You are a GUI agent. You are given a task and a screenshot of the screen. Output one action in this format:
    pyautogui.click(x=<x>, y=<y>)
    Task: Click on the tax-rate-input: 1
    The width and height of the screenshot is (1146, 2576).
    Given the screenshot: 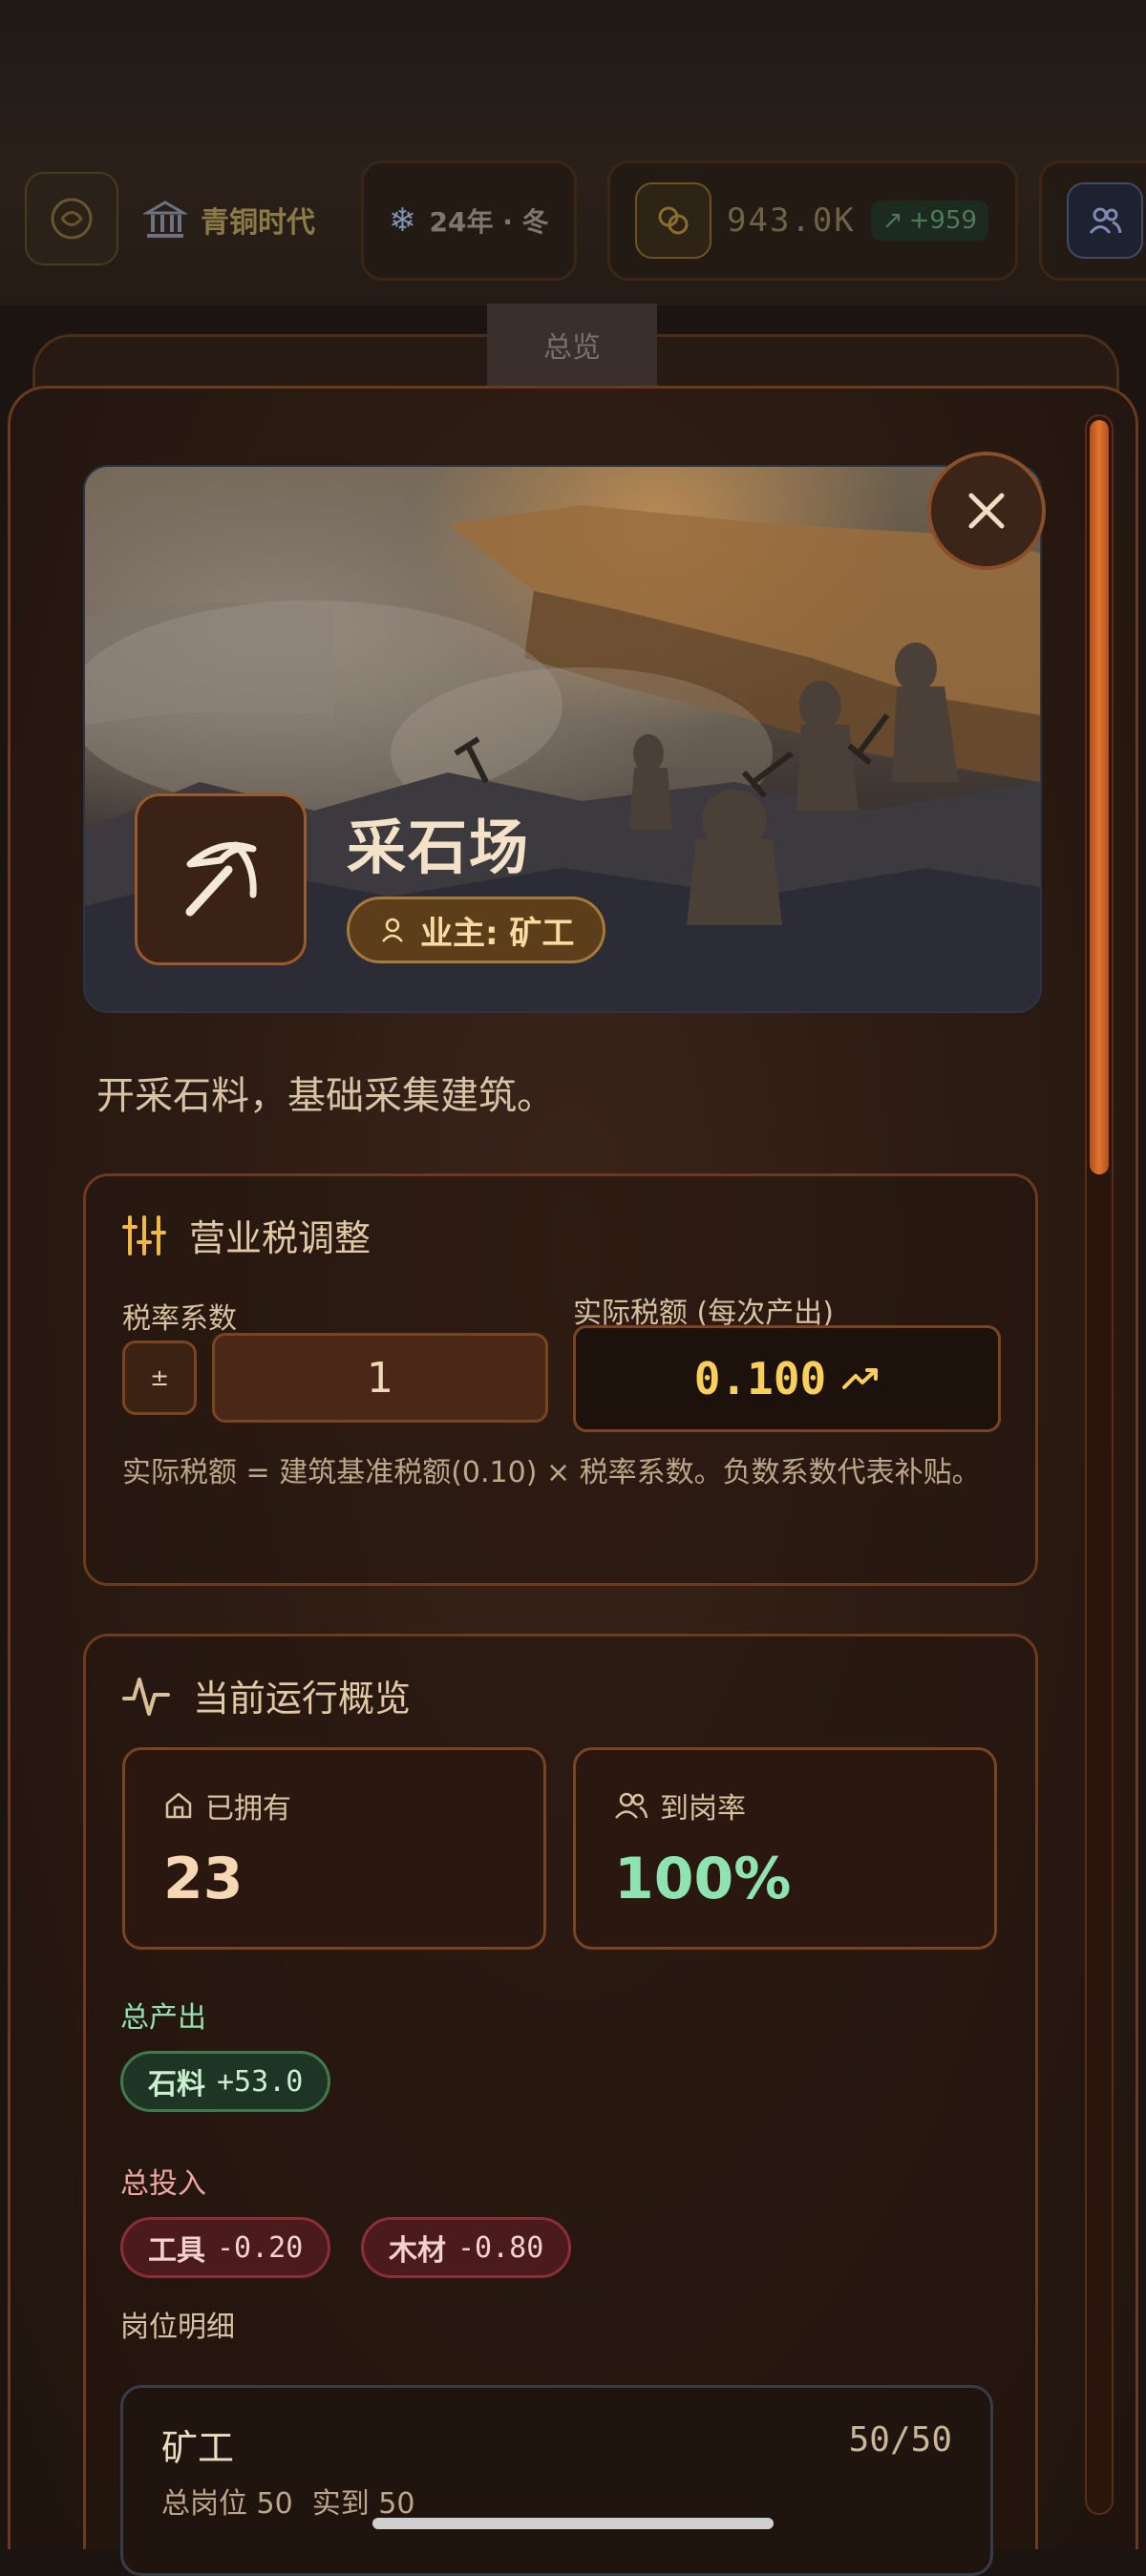 What is the action you would take?
    pyautogui.click(x=380, y=1378)
    